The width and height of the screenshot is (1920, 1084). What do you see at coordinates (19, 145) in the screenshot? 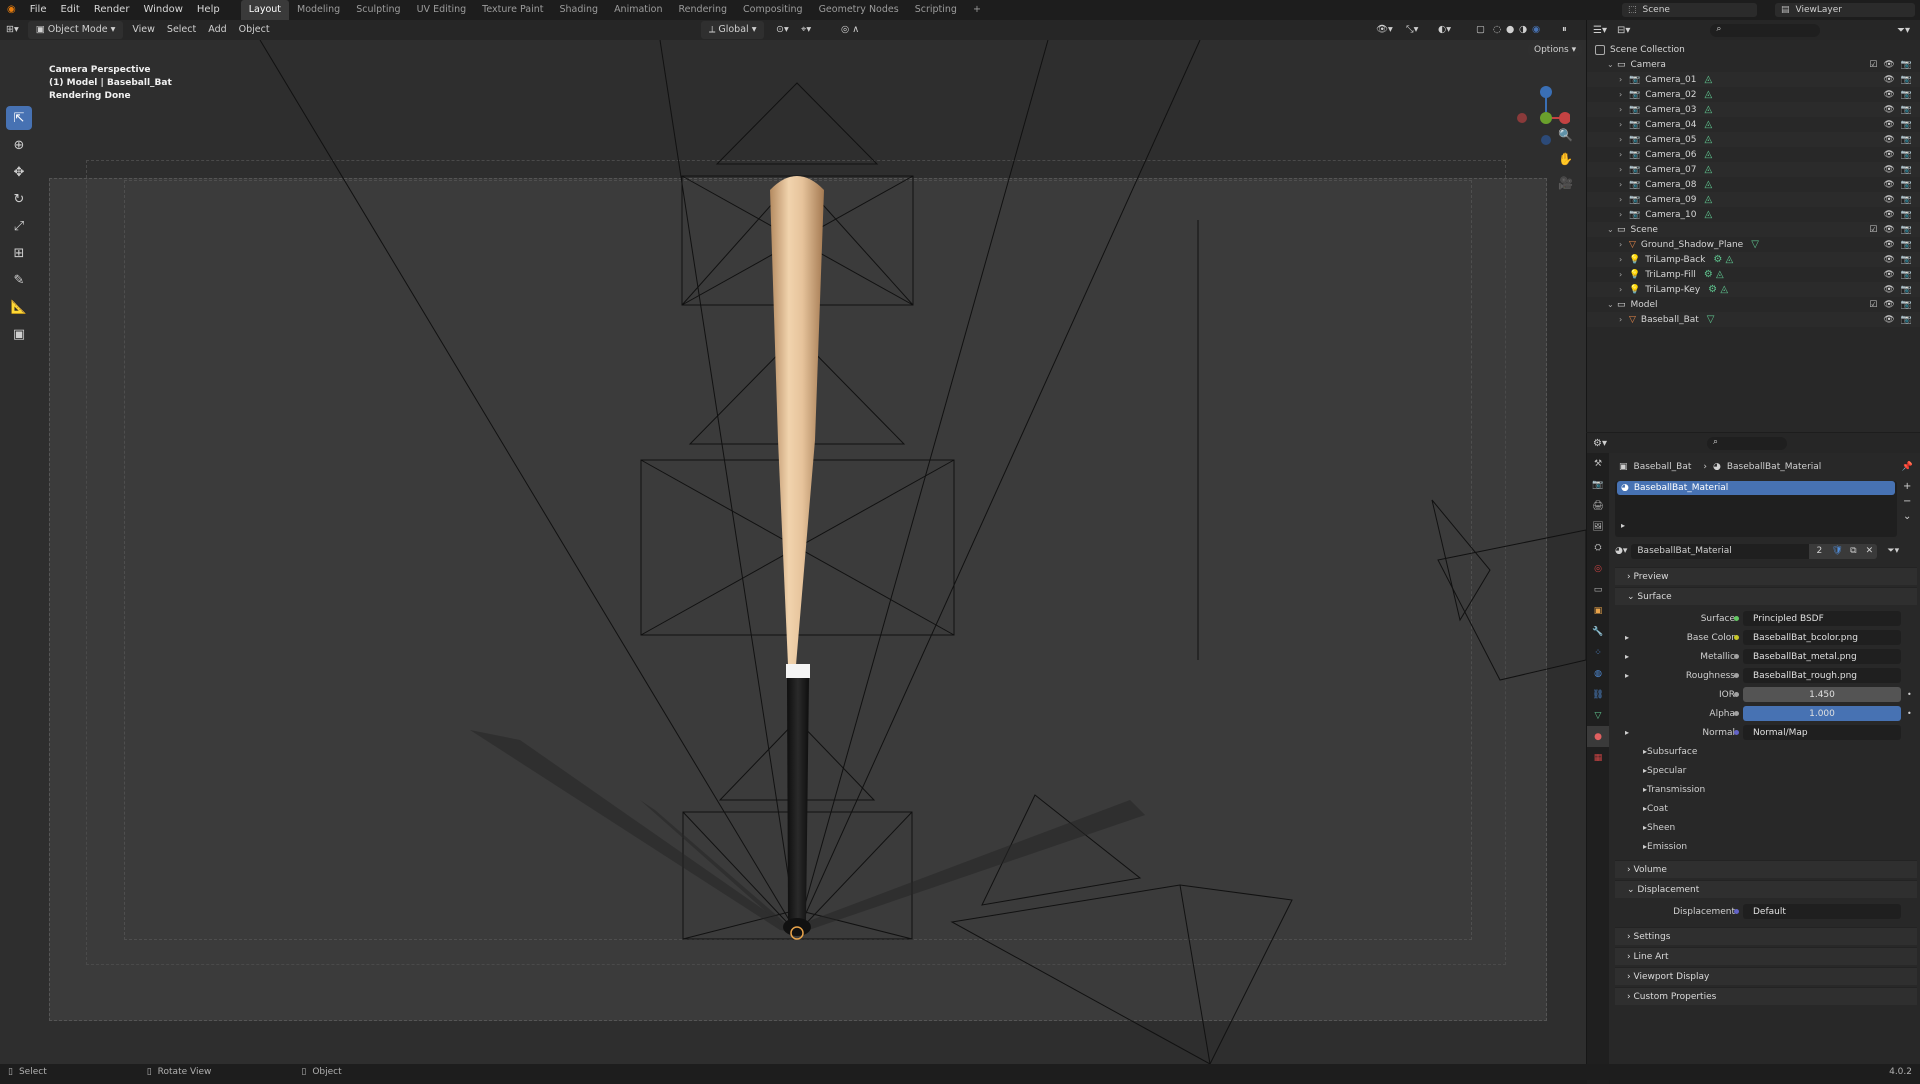
I see `cursor-tool-icon: ⊕` at bounding box center [19, 145].